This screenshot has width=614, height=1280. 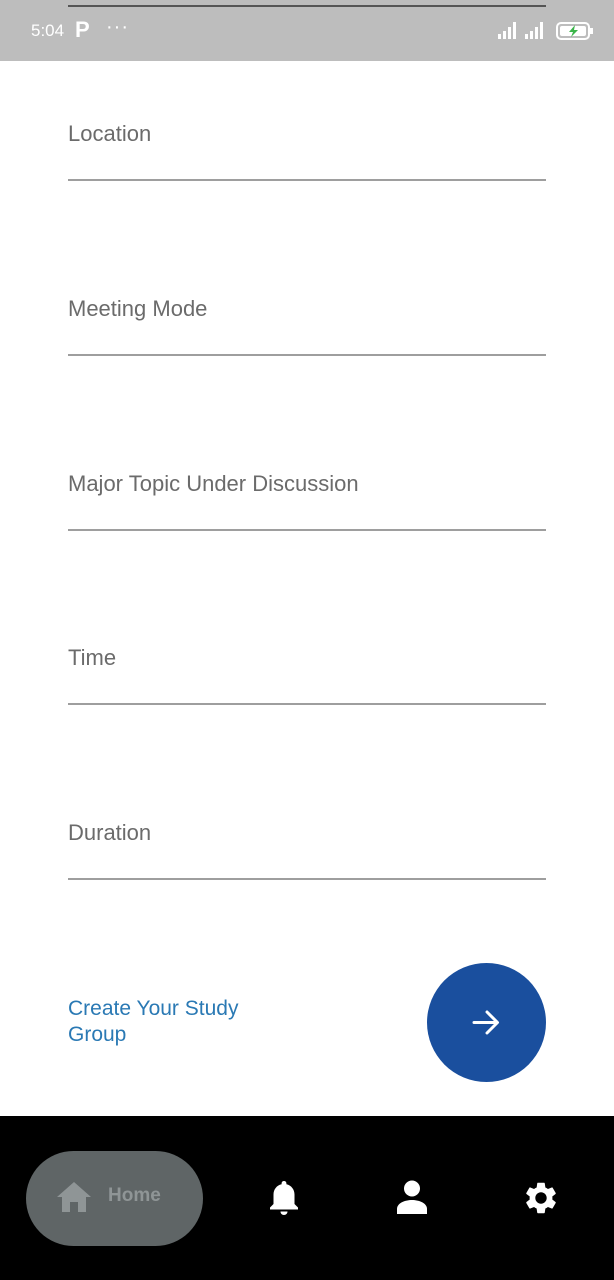 I want to click on major-topic-underline, so click(x=307, y=530).